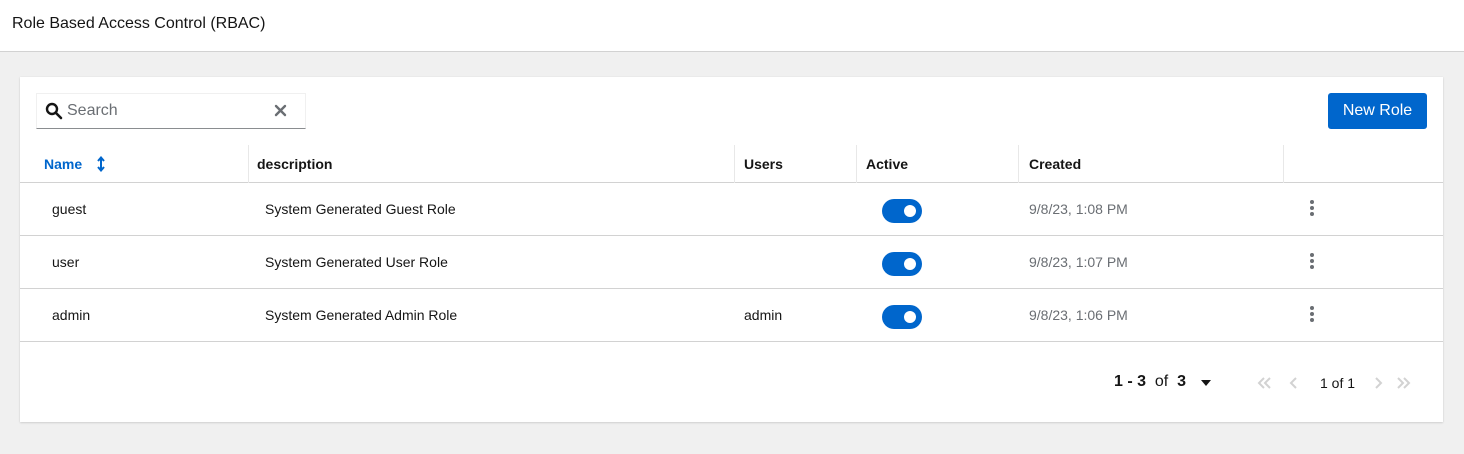 The width and height of the screenshot is (1464, 454). Describe the element at coordinates (1206, 383) in the screenshot. I see `caret-down-icon` at that location.